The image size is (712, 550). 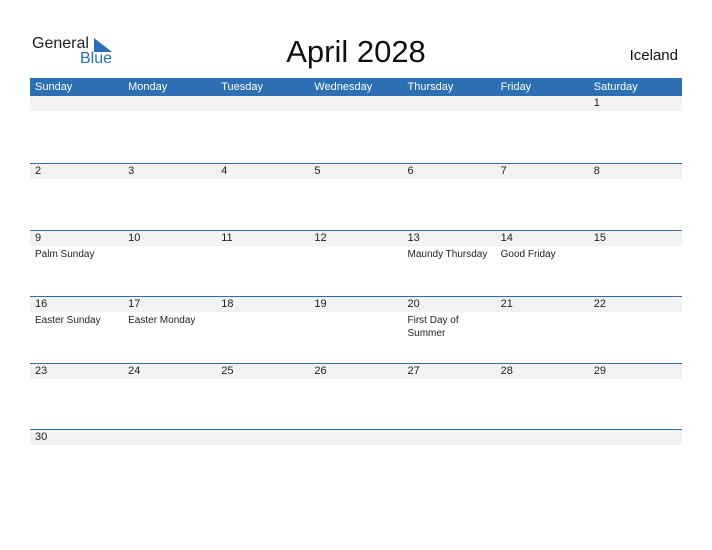 What do you see at coordinates (506, 237) in the screenshot?
I see `day-number: 14` at bounding box center [506, 237].